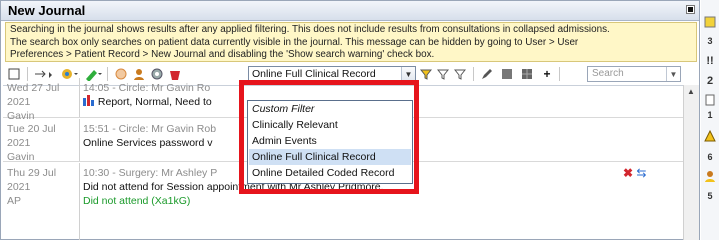 The width and height of the screenshot is (719, 240). I want to click on sidebar-count: 2, so click(710, 81).